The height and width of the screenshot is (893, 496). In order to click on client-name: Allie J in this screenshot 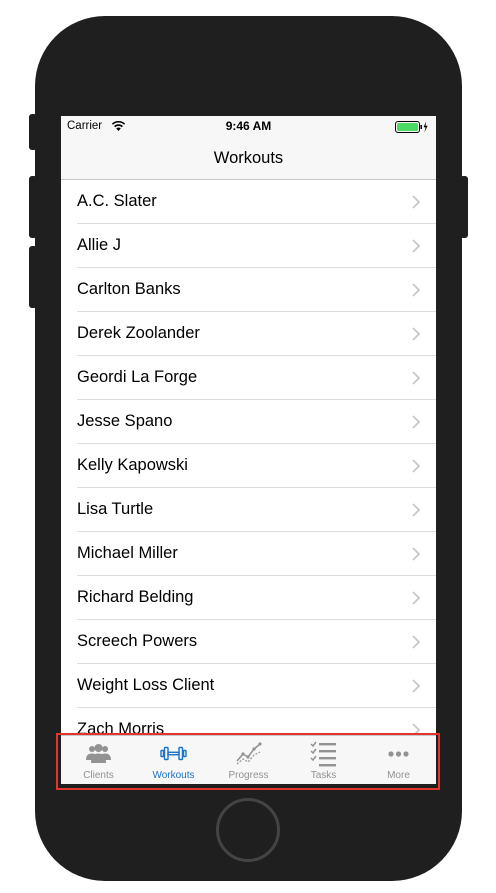, I will do `click(99, 245)`.